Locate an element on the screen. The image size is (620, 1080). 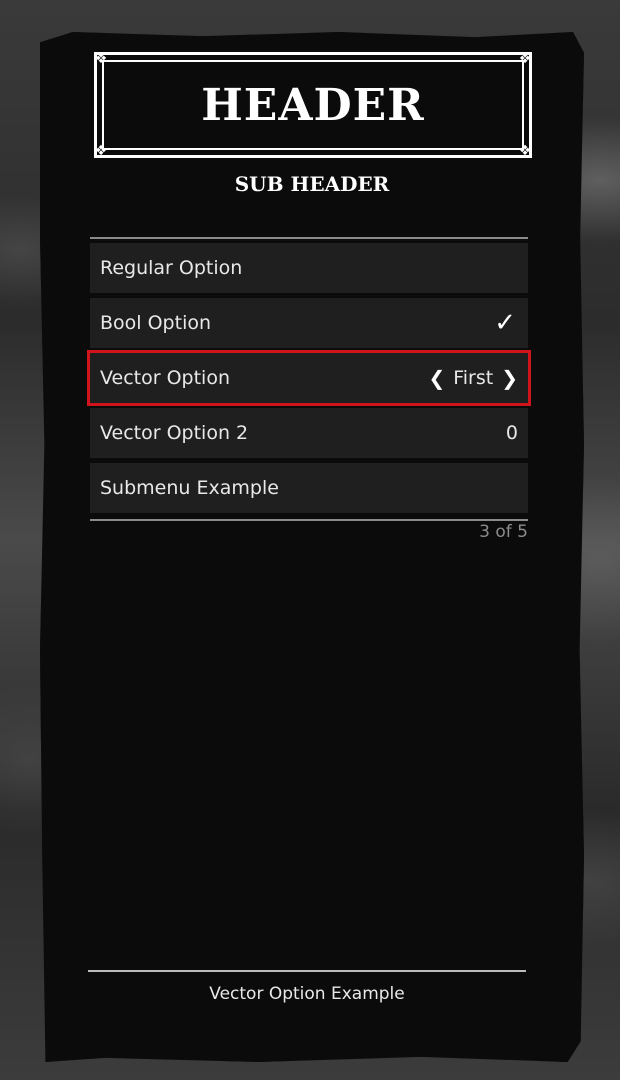
menu-option-submenu: Submenu Example is located at coordinates (309, 488).